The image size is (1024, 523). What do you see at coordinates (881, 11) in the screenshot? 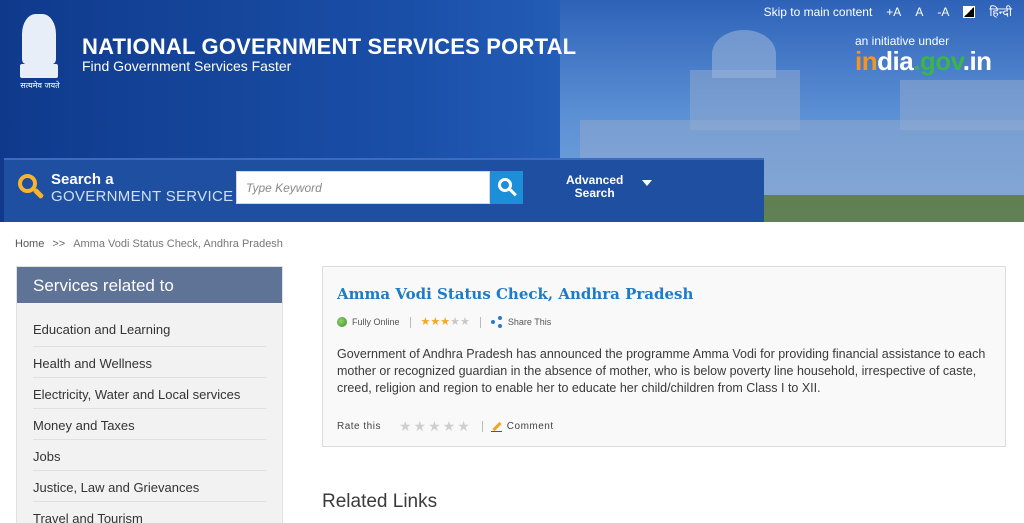
I see `accessibility-bar: Skip to main content +A A -A हिन्दी` at bounding box center [881, 11].